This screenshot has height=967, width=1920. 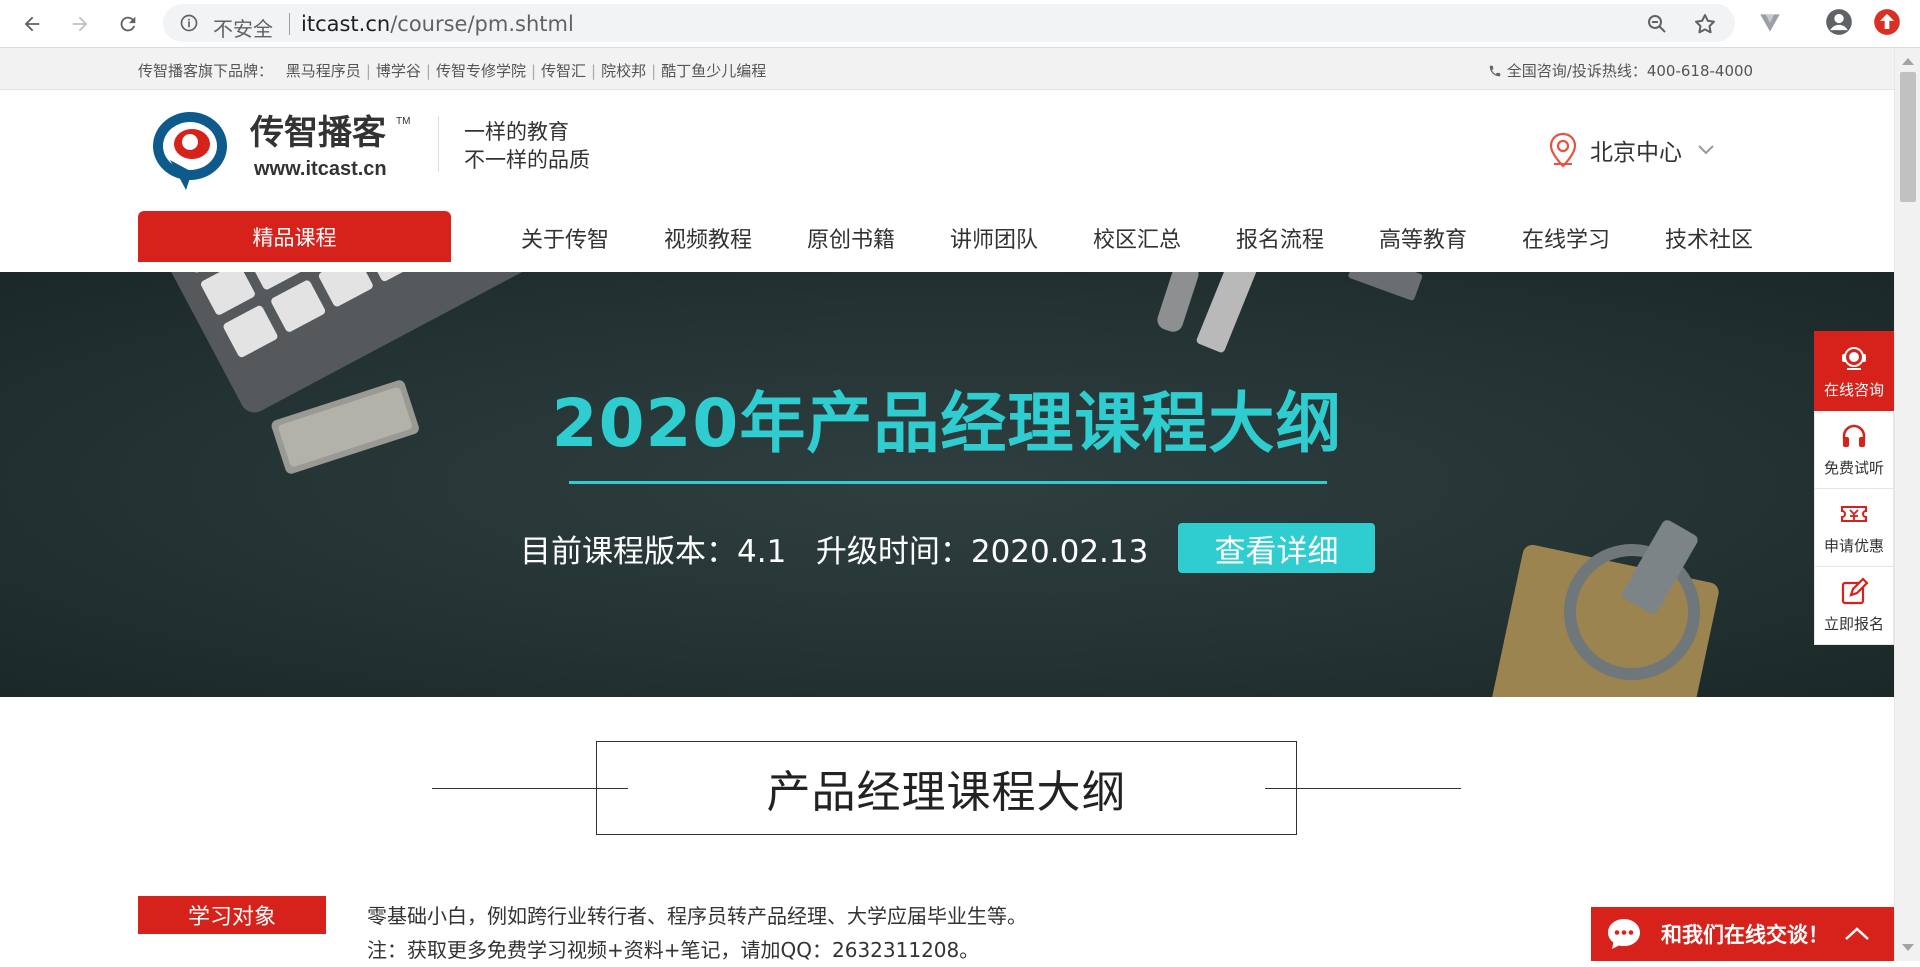 I want to click on headphones-icon, so click(x=1854, y=435).